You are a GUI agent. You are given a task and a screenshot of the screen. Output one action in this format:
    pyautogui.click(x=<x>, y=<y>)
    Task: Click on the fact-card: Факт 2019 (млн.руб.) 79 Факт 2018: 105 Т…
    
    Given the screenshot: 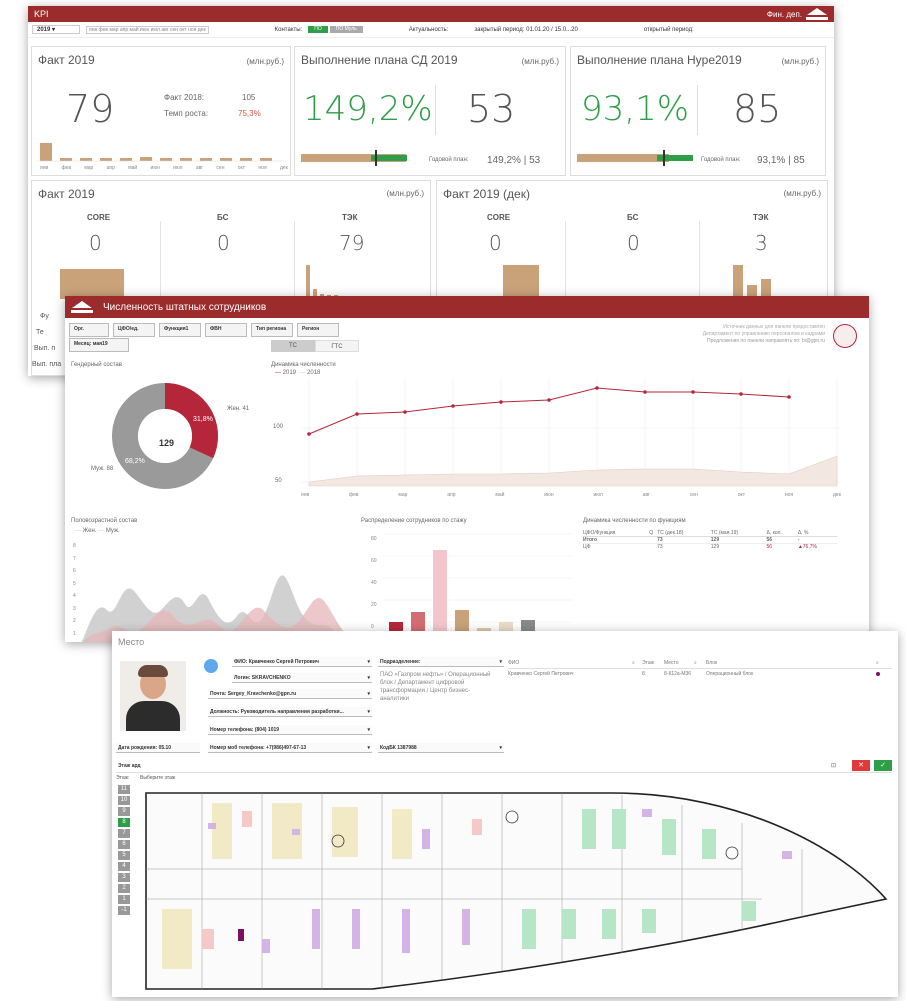 What is the action you would take?
    pyautogui.click(x=161, y=111)
    